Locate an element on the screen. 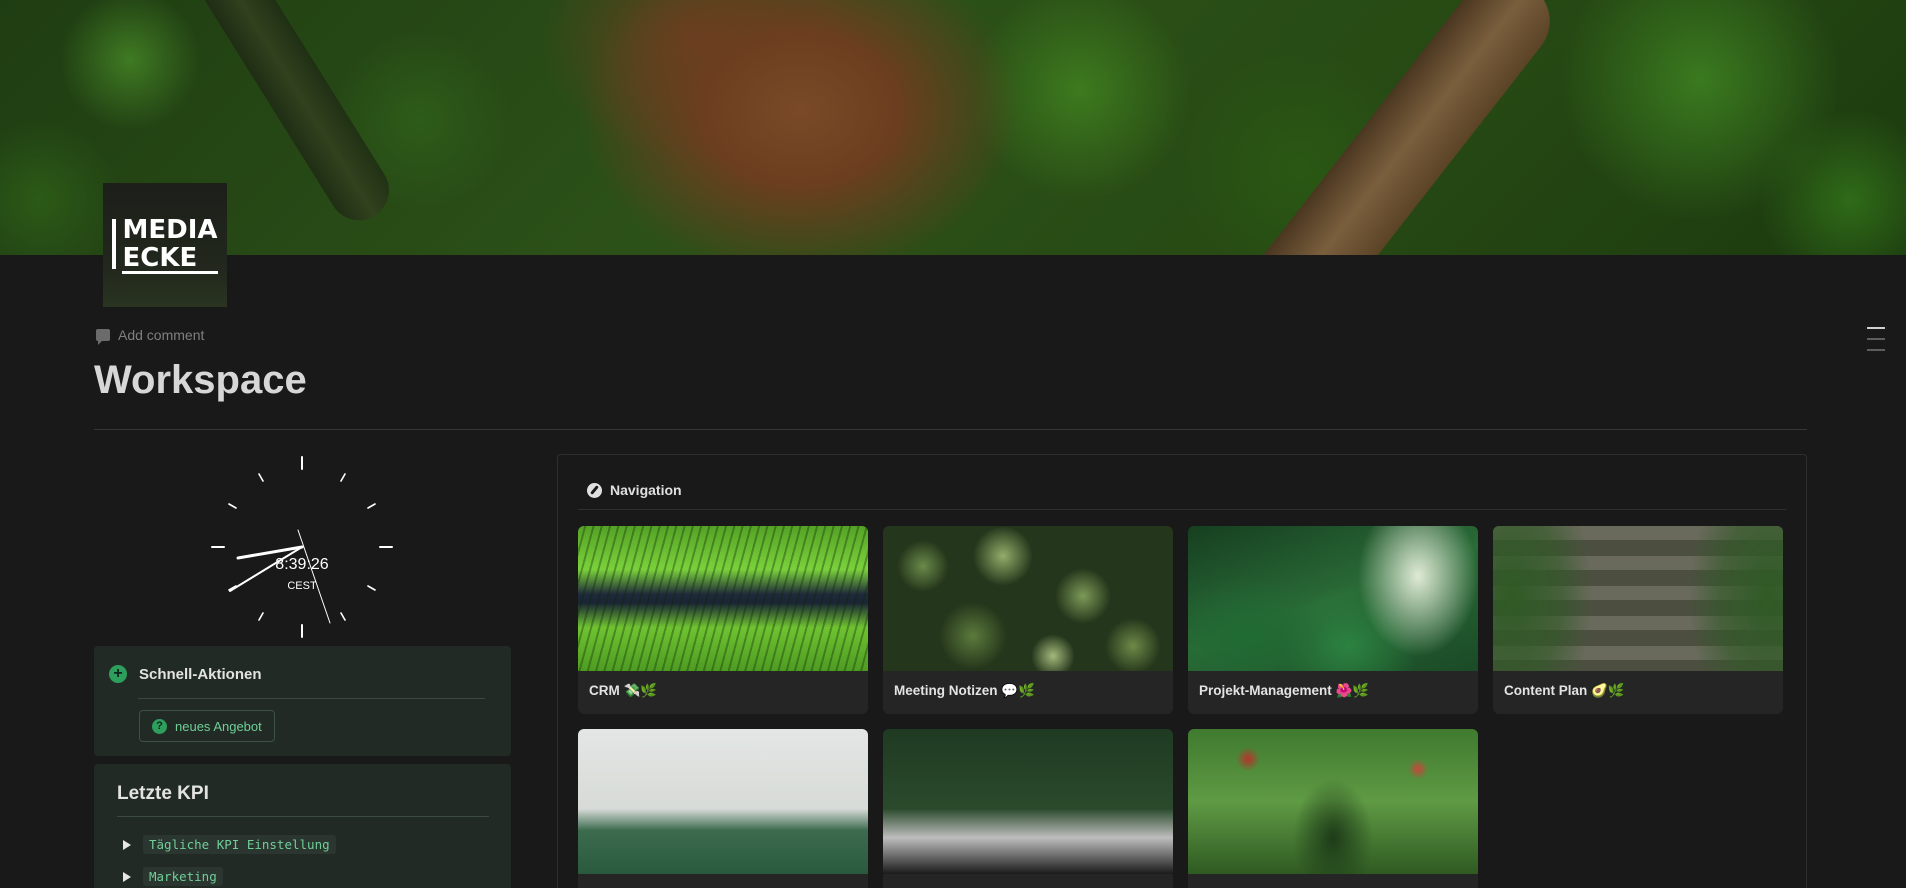  add-comment-button: Add comment is located at coordinates (150, 336).